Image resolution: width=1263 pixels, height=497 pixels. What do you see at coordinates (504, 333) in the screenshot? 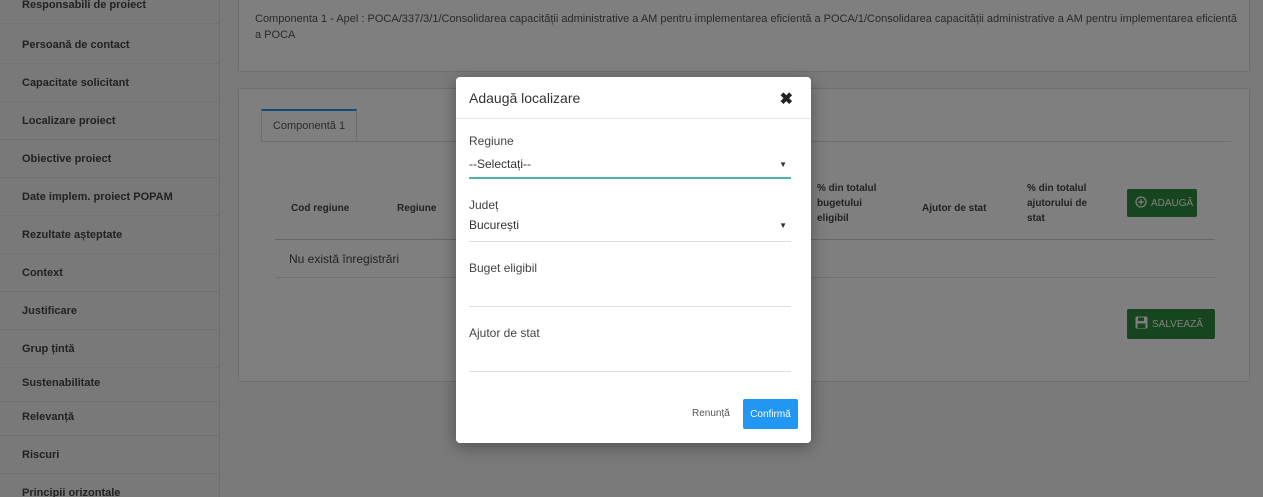
I see `state-aid-label: Ajutor de stat` at bounding box center [504, 333].